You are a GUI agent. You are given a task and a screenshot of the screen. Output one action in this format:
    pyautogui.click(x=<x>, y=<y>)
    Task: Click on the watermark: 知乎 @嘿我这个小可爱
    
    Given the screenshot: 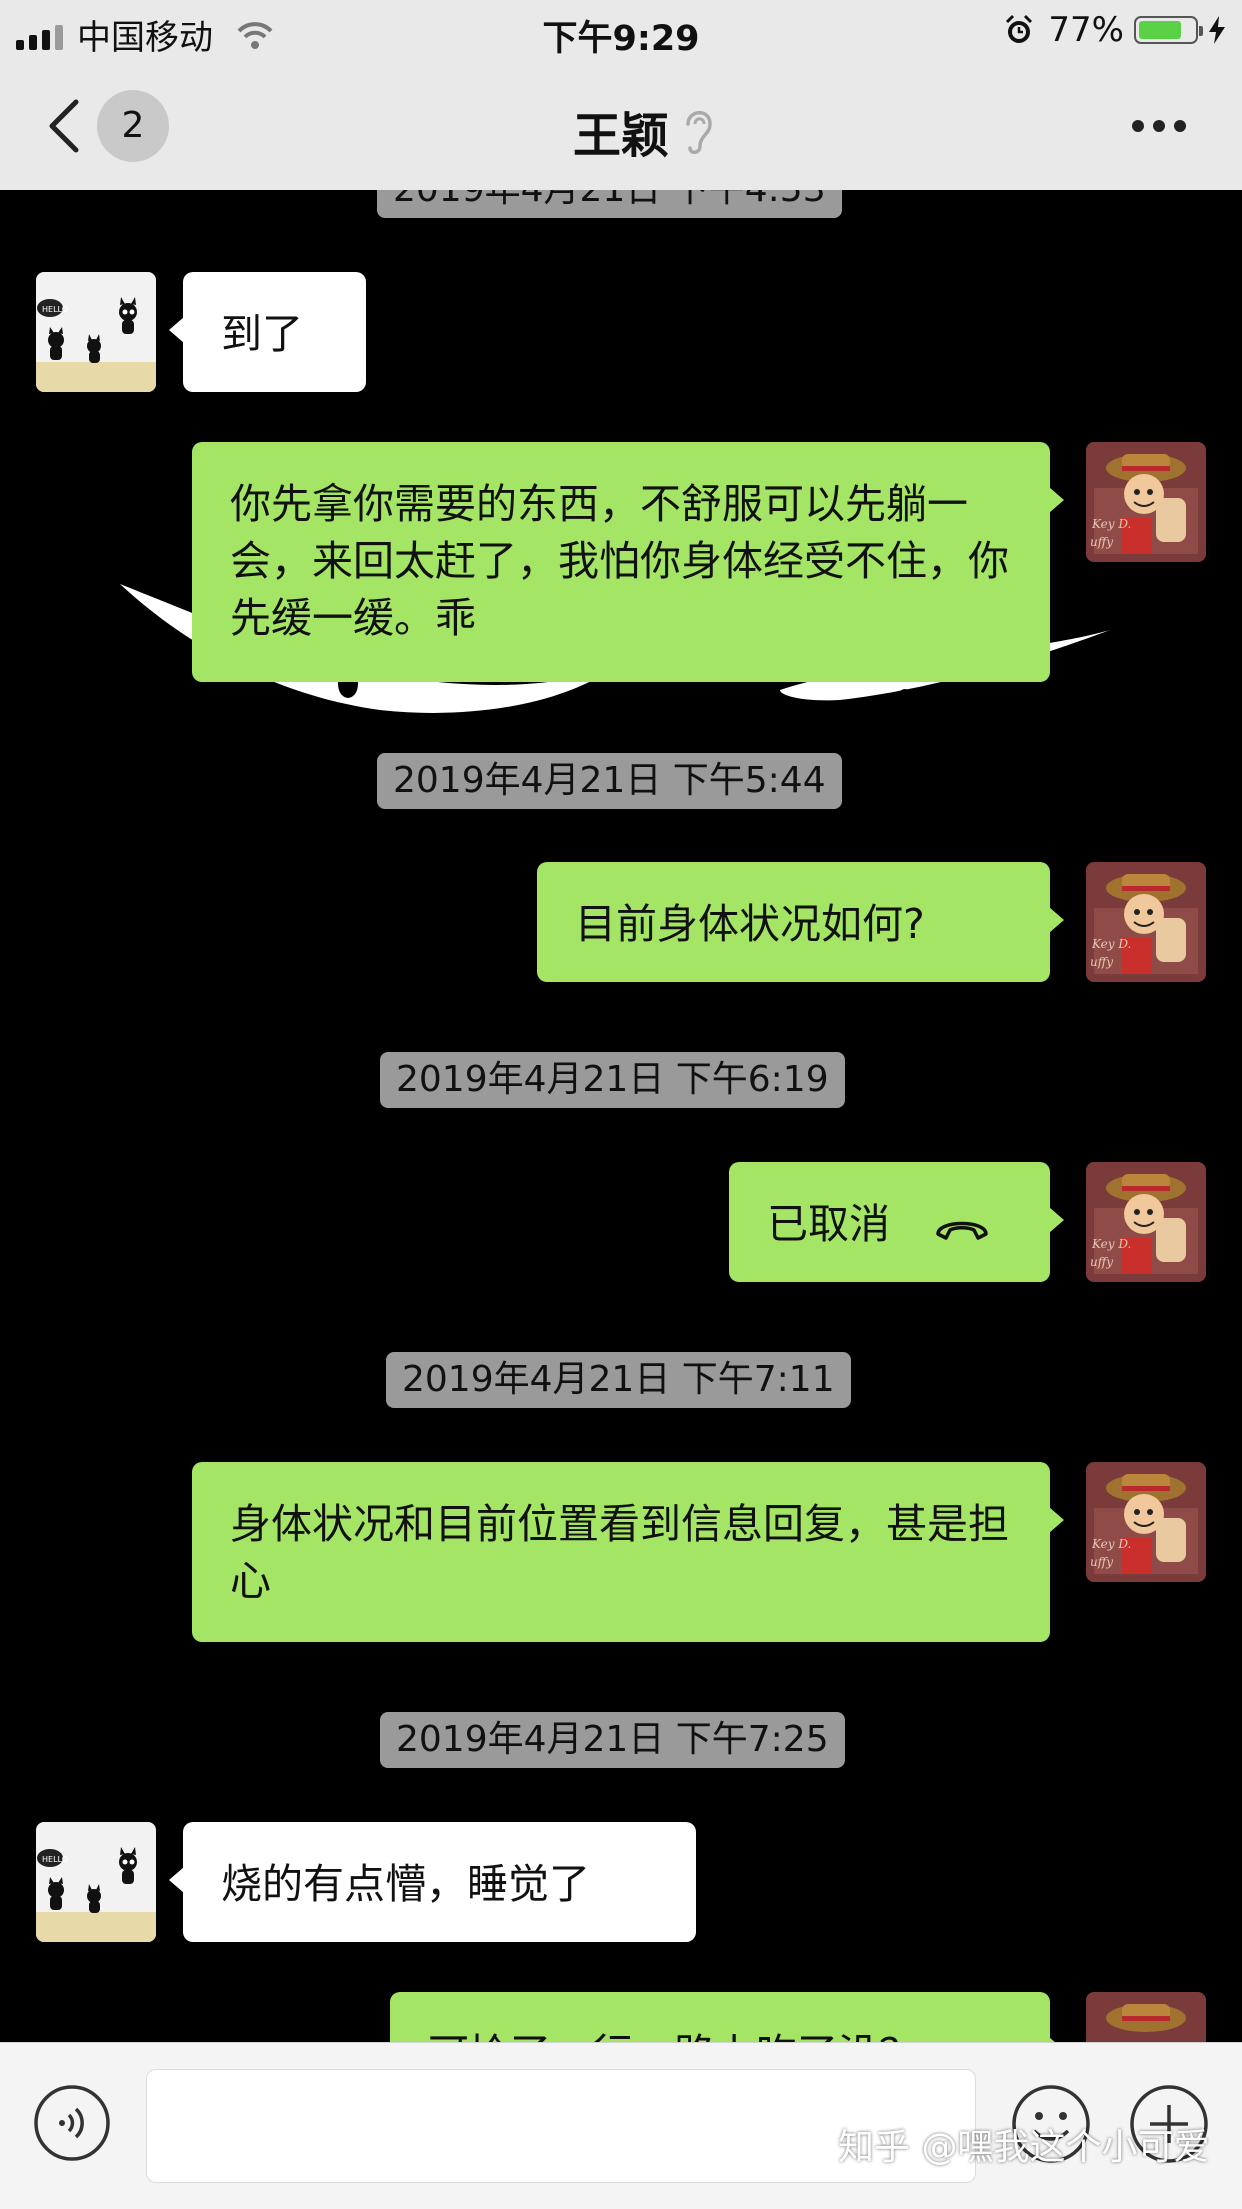 What is the action you would take?
    pyautogui.click(x=1024, y=2147)
    